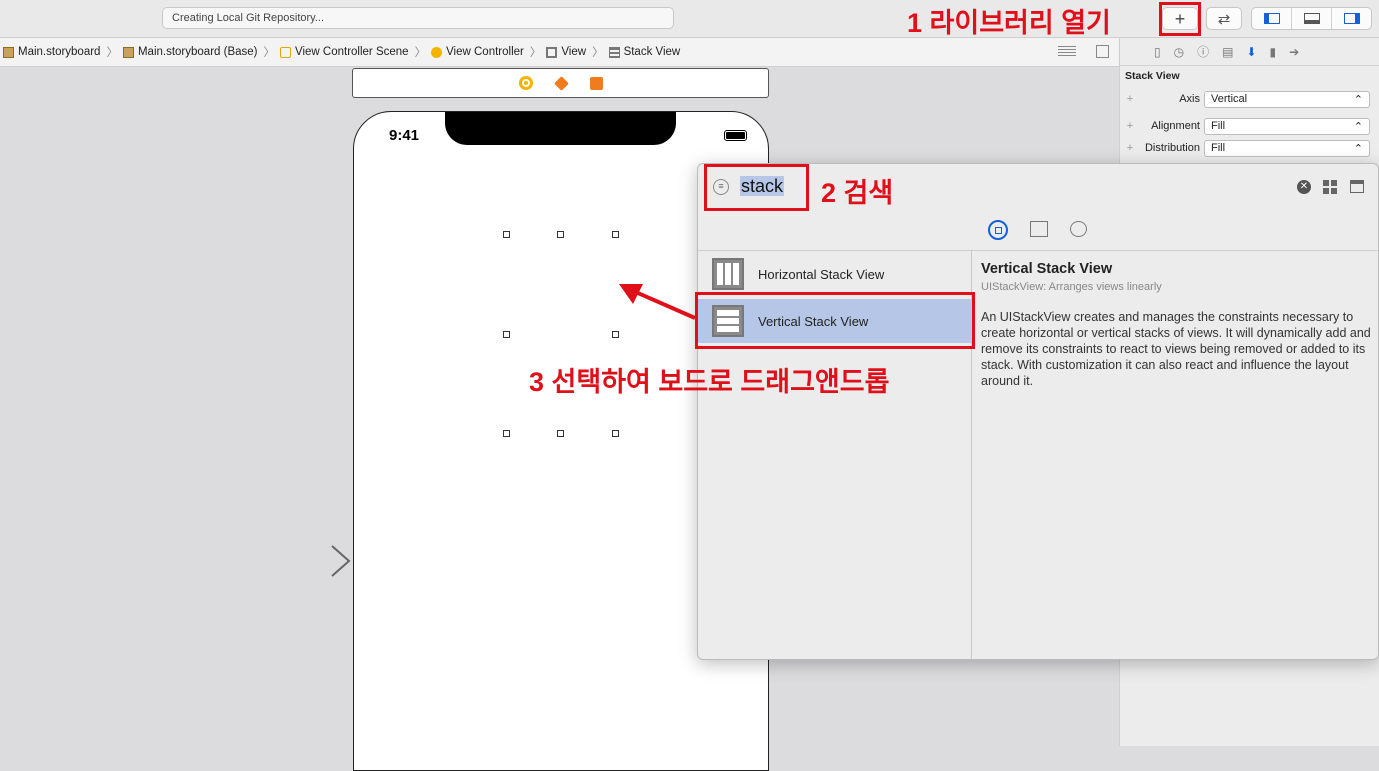  Describe the element at coordinates (1287, 99) in the screenshot. I see `axis-popup: Vertical ⌃` at that location.